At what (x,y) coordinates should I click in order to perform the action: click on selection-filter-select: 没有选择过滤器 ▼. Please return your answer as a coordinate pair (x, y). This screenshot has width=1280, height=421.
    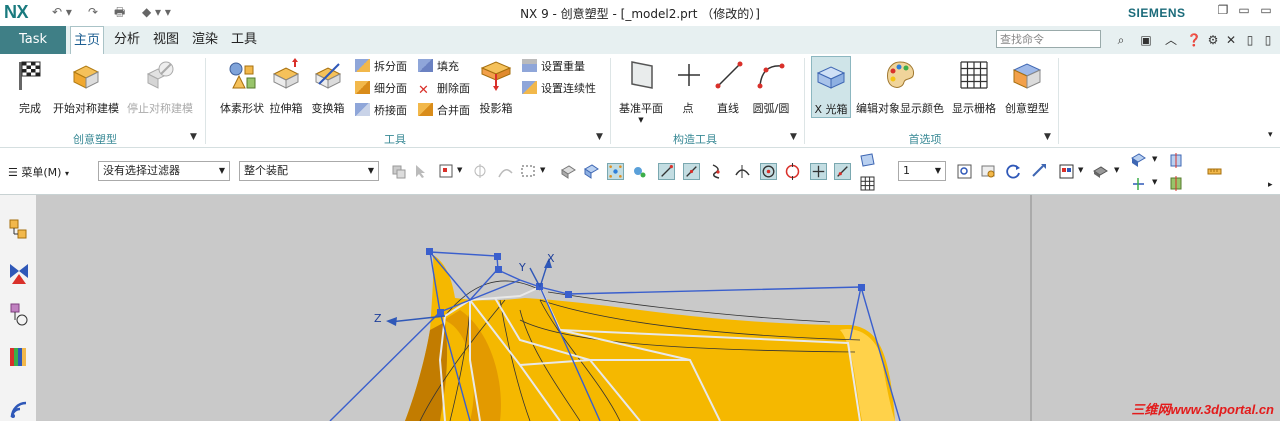
    Looking at the image, I should click on (164, 171).